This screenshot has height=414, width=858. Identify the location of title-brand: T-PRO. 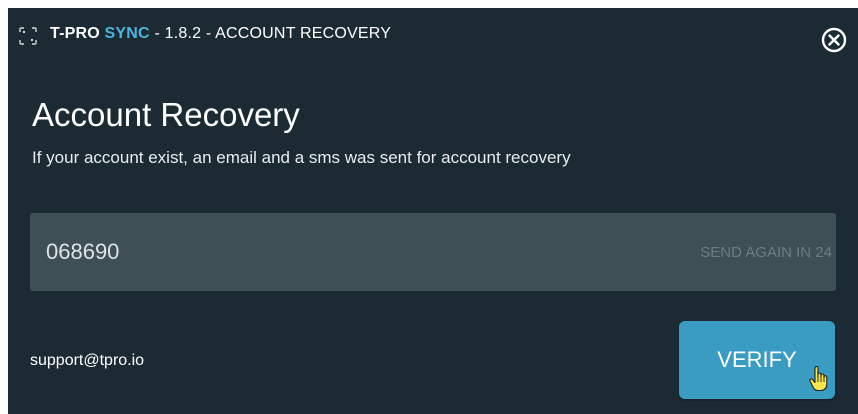
(75, 33).